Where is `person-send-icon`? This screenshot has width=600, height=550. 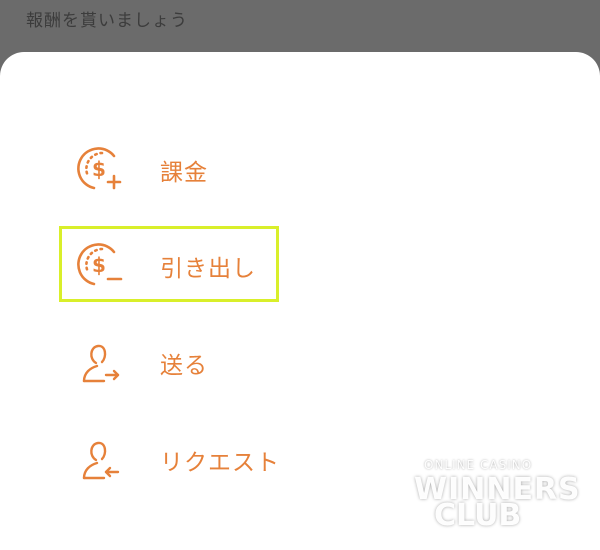 person-send-icon is located at coordinates (102, 363).